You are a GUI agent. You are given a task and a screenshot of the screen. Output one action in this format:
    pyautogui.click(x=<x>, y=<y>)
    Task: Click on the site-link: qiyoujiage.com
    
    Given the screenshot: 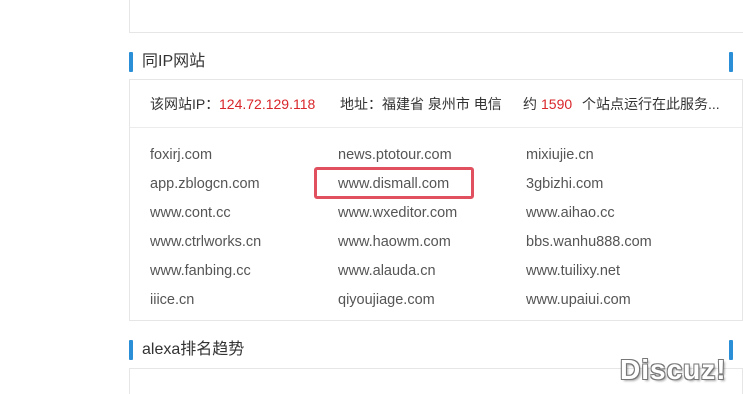 What is the action you would take?
    pyautogui.click(x=386, y=300)
    